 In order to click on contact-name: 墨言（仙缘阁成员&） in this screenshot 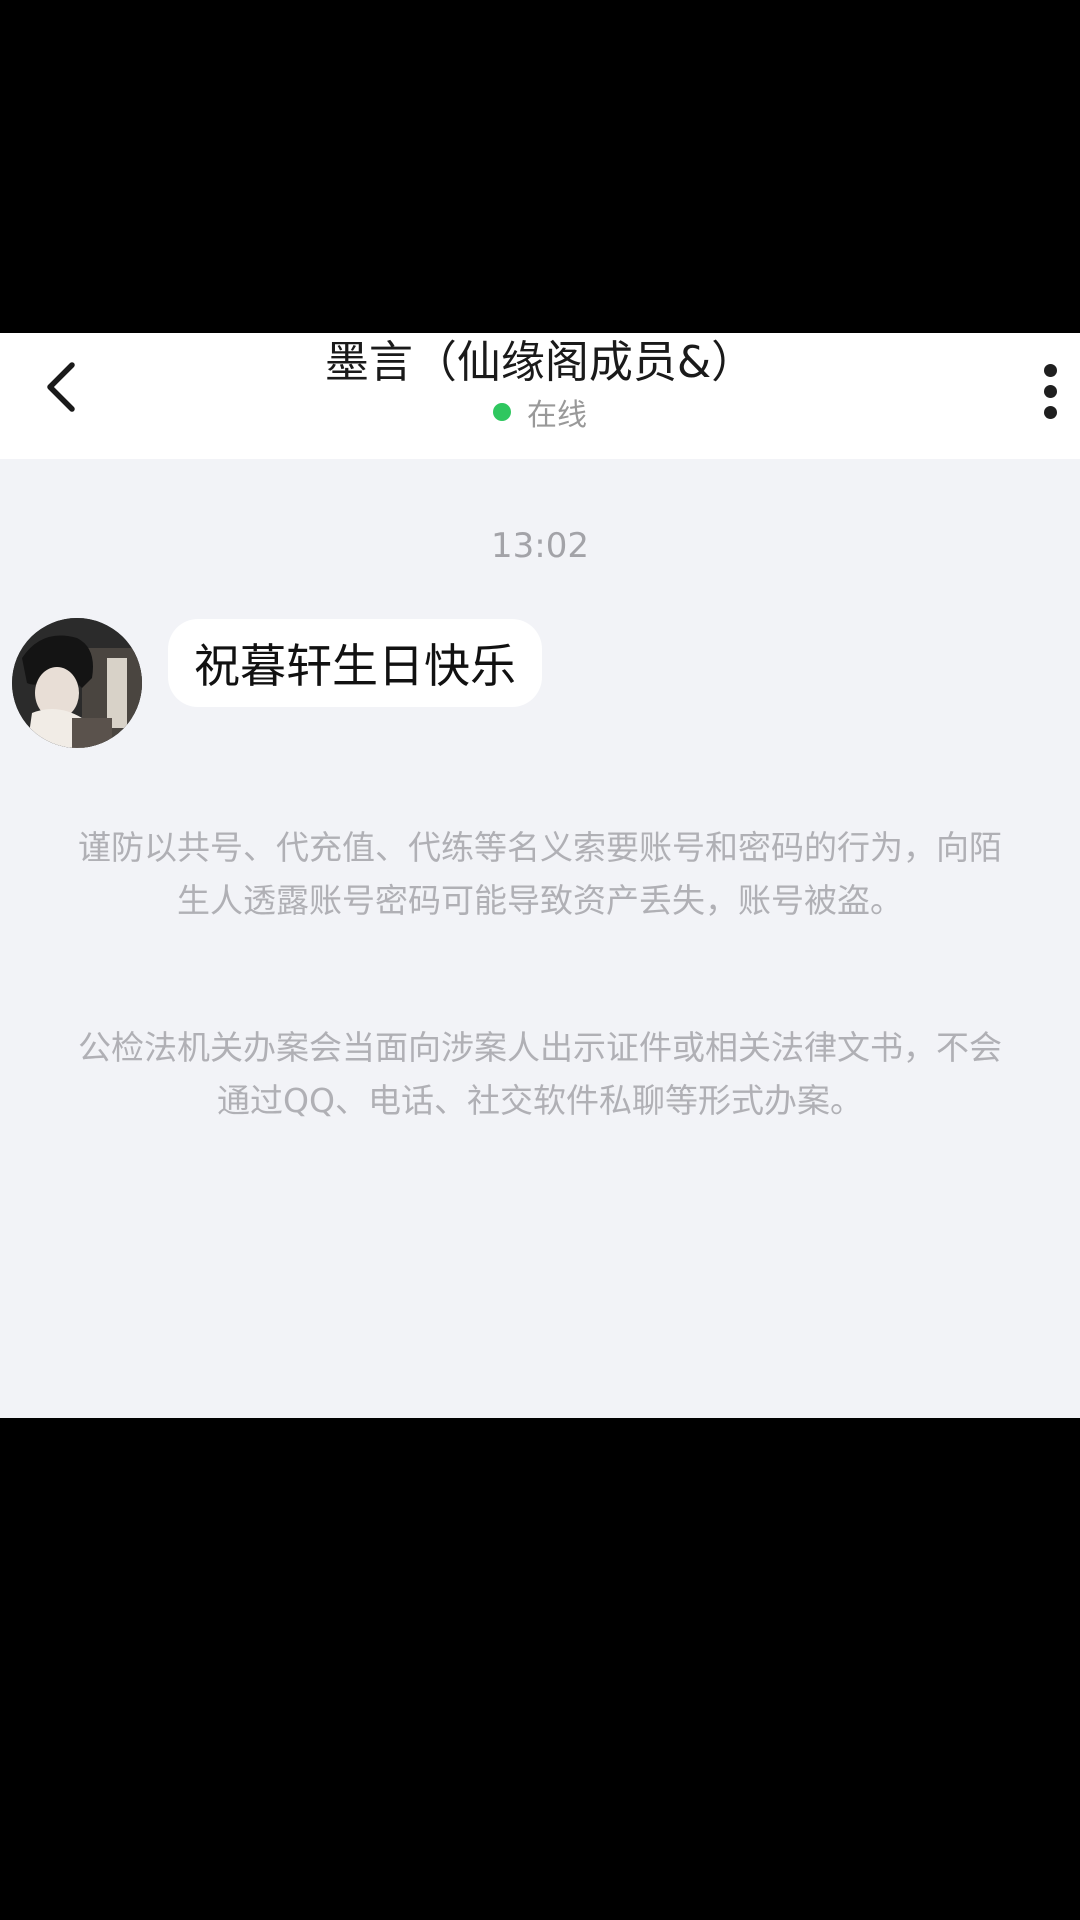, I will do `click(540, 362)`.